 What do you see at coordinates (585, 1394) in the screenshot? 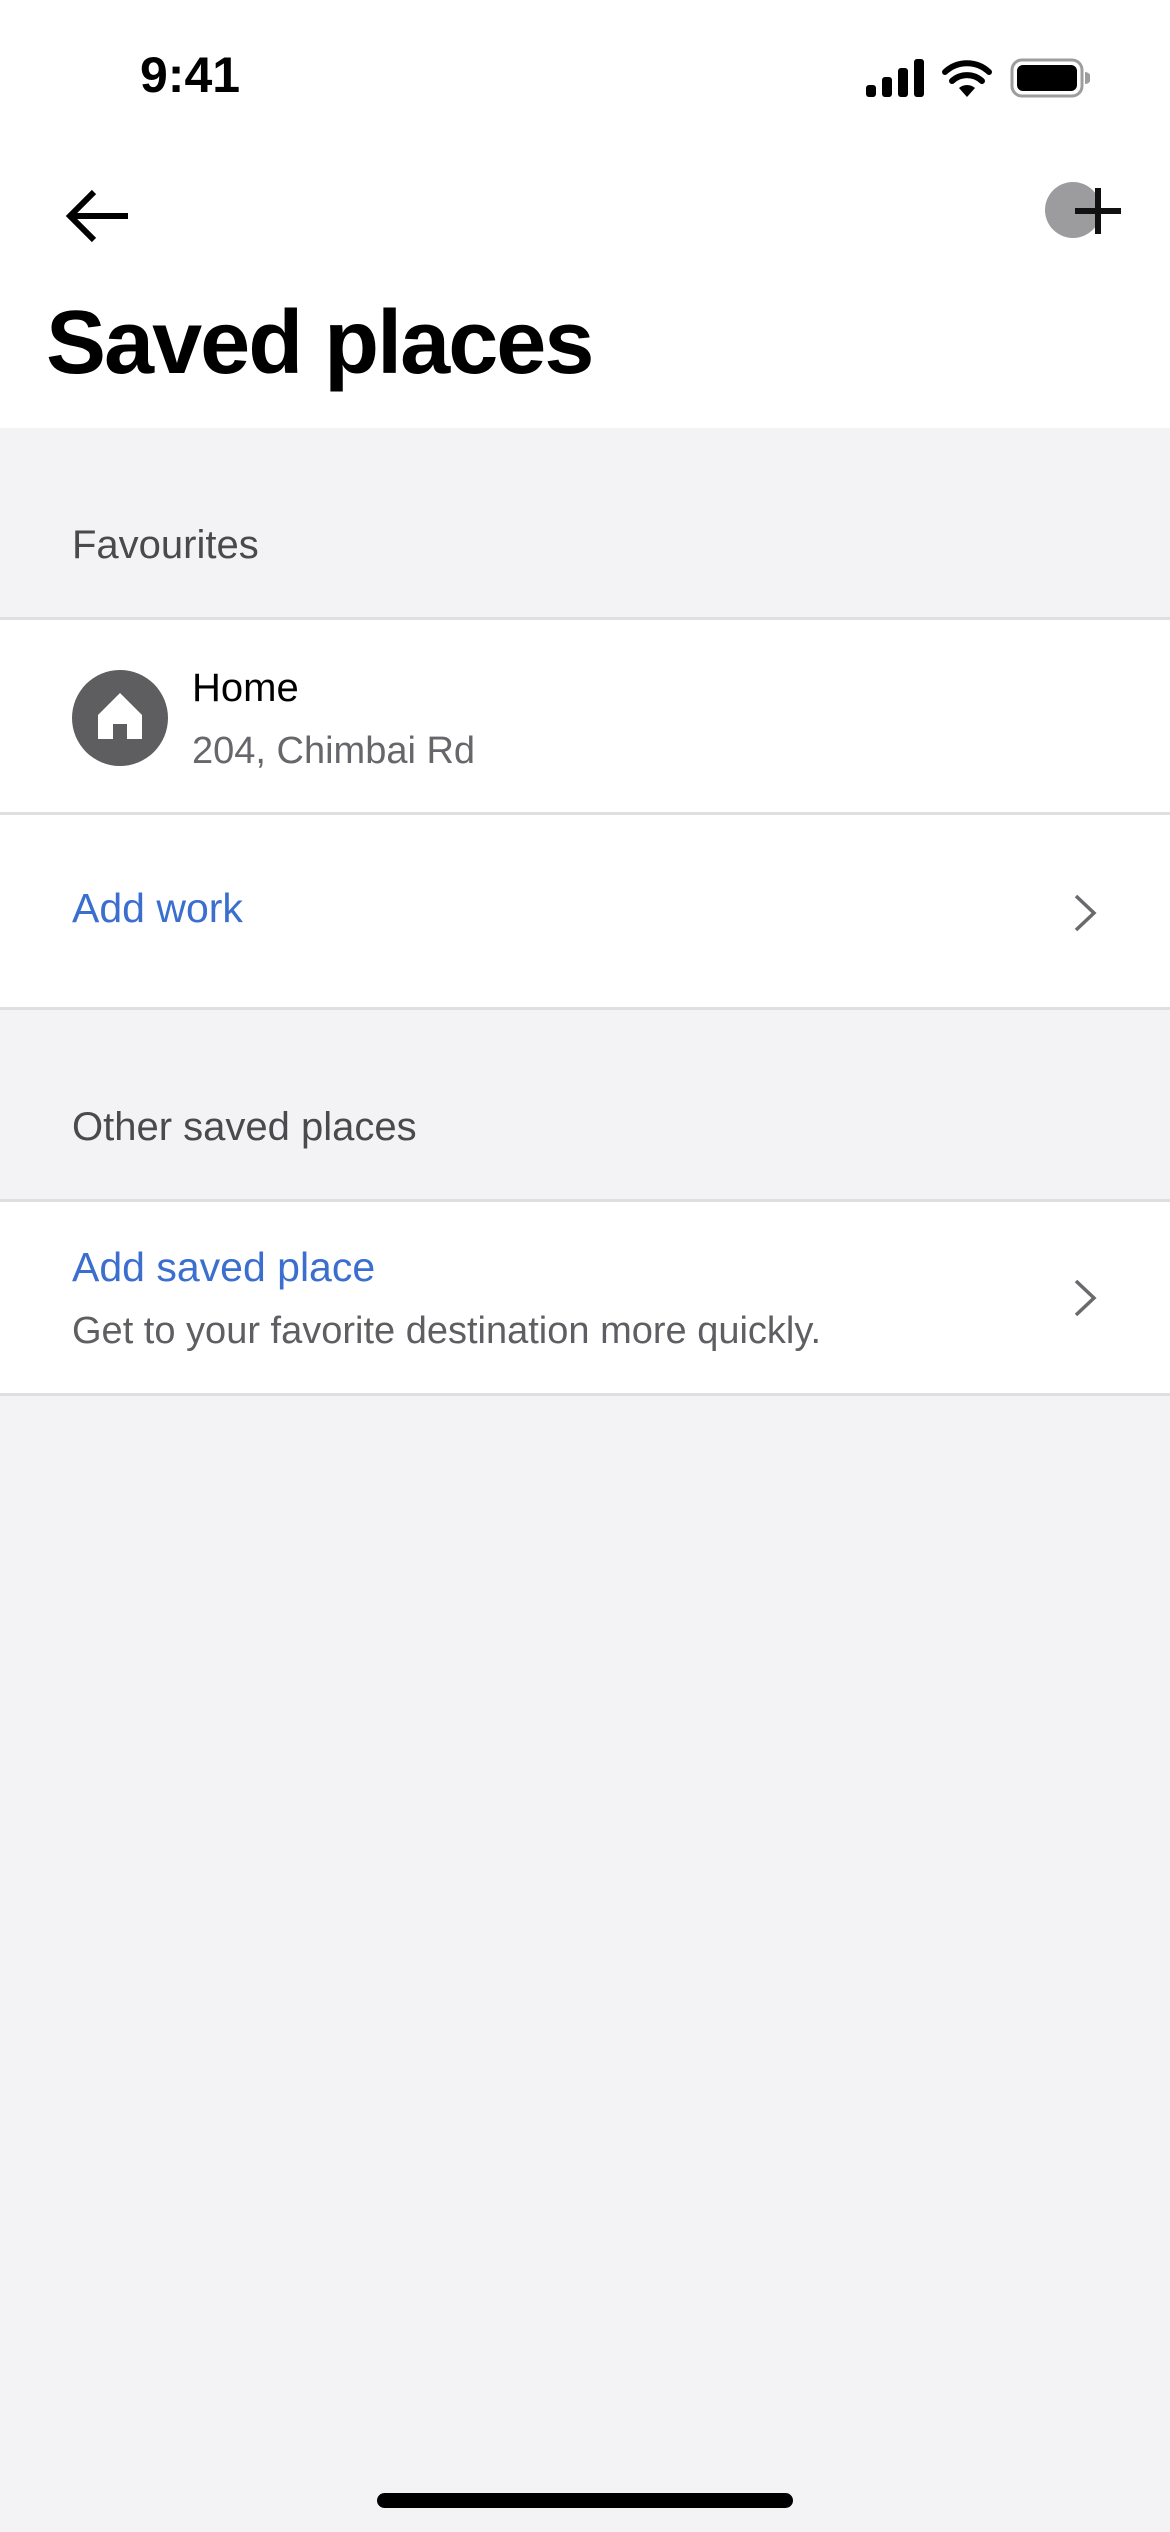
I see `divider` at bounding box center [585, 1394].